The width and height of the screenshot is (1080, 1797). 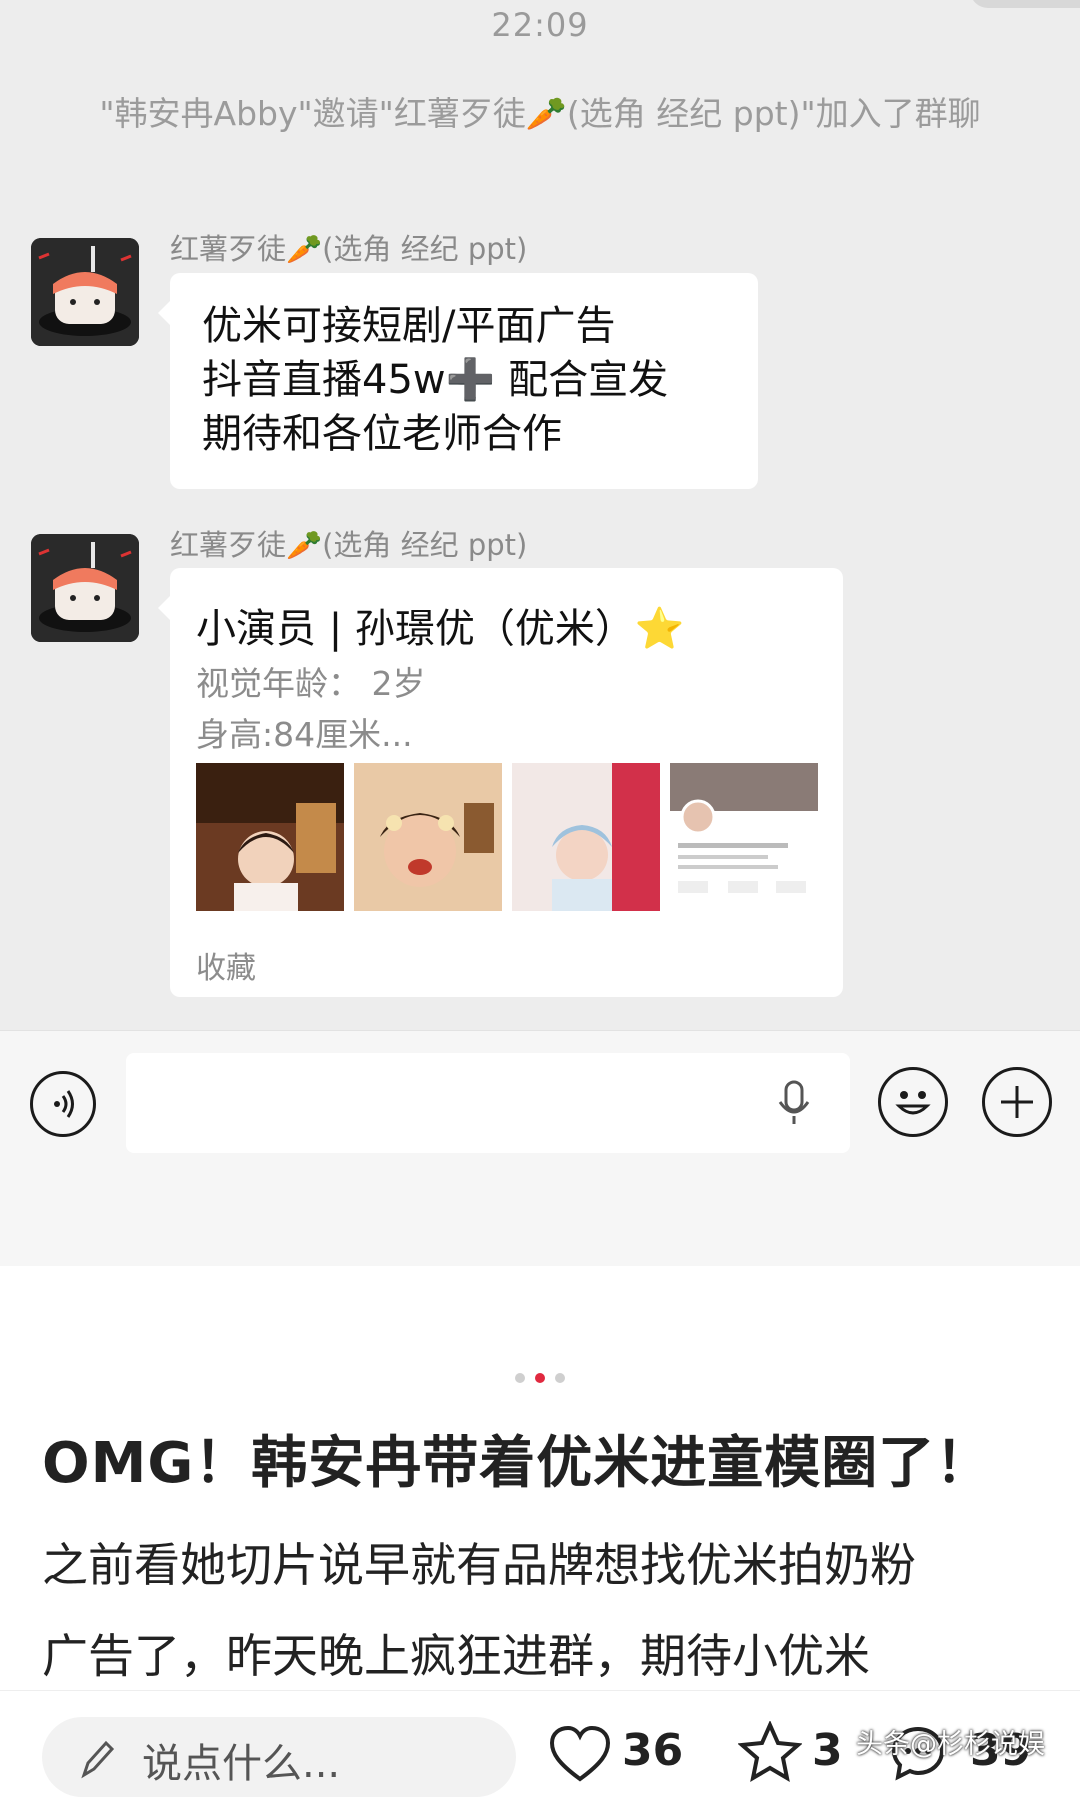 What do you see at coordinates (827, 1750) in the screenshot?
I see `favorite-count: 3` at bounding box center [827, 1750].